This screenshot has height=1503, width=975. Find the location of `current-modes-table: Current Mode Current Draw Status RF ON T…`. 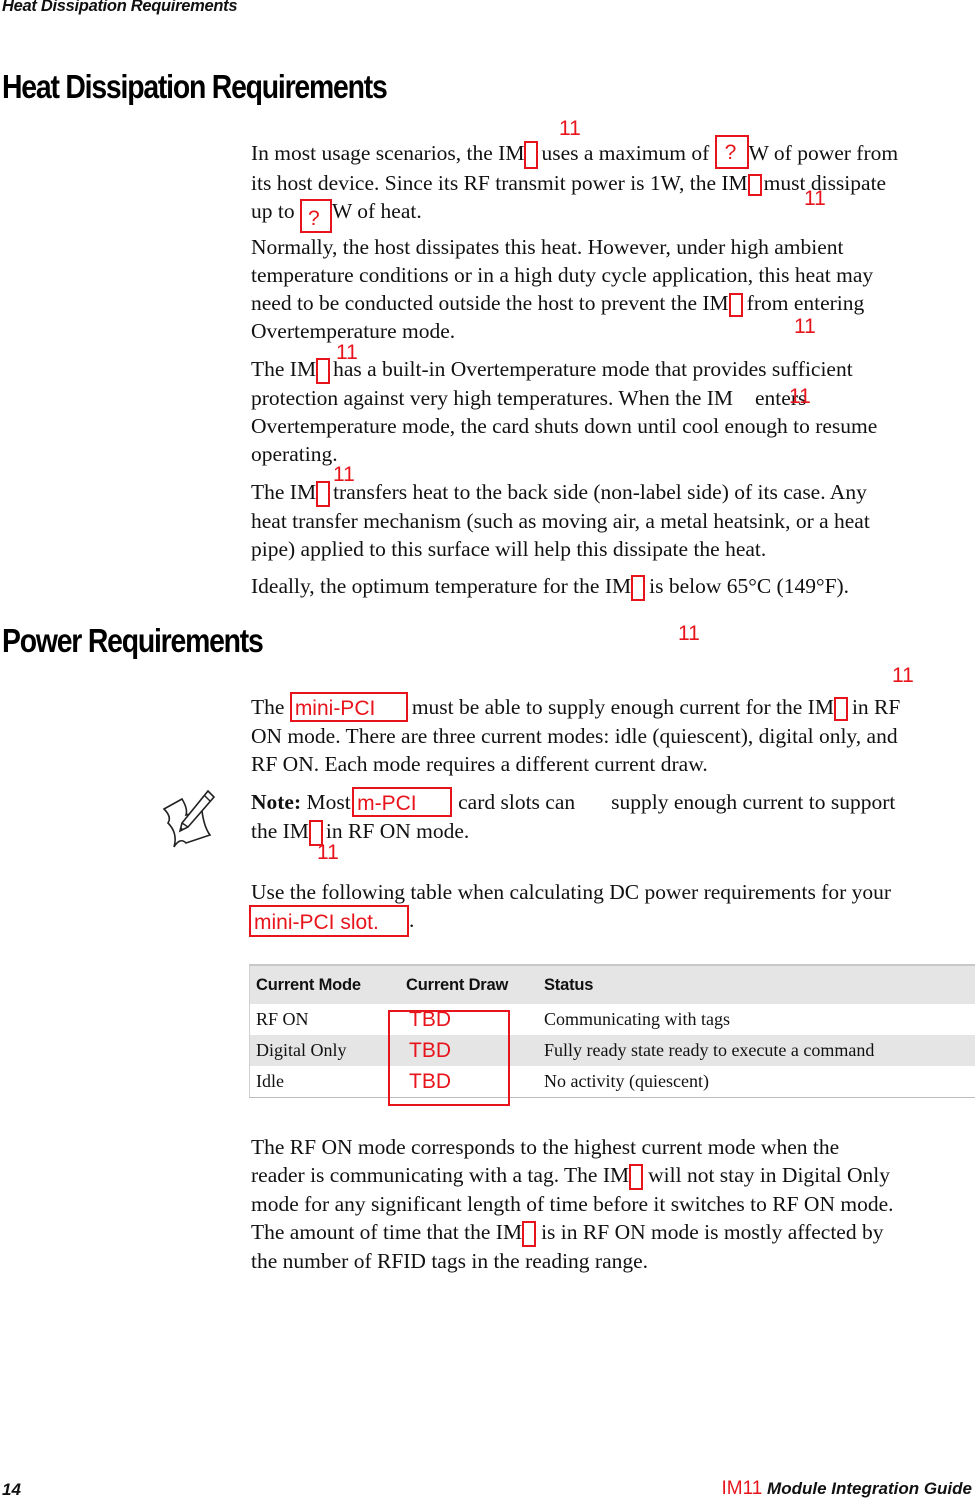

current-modes-table: Current Mode Current Draw Status RF ON T… is located at coordinates (612, 1031).